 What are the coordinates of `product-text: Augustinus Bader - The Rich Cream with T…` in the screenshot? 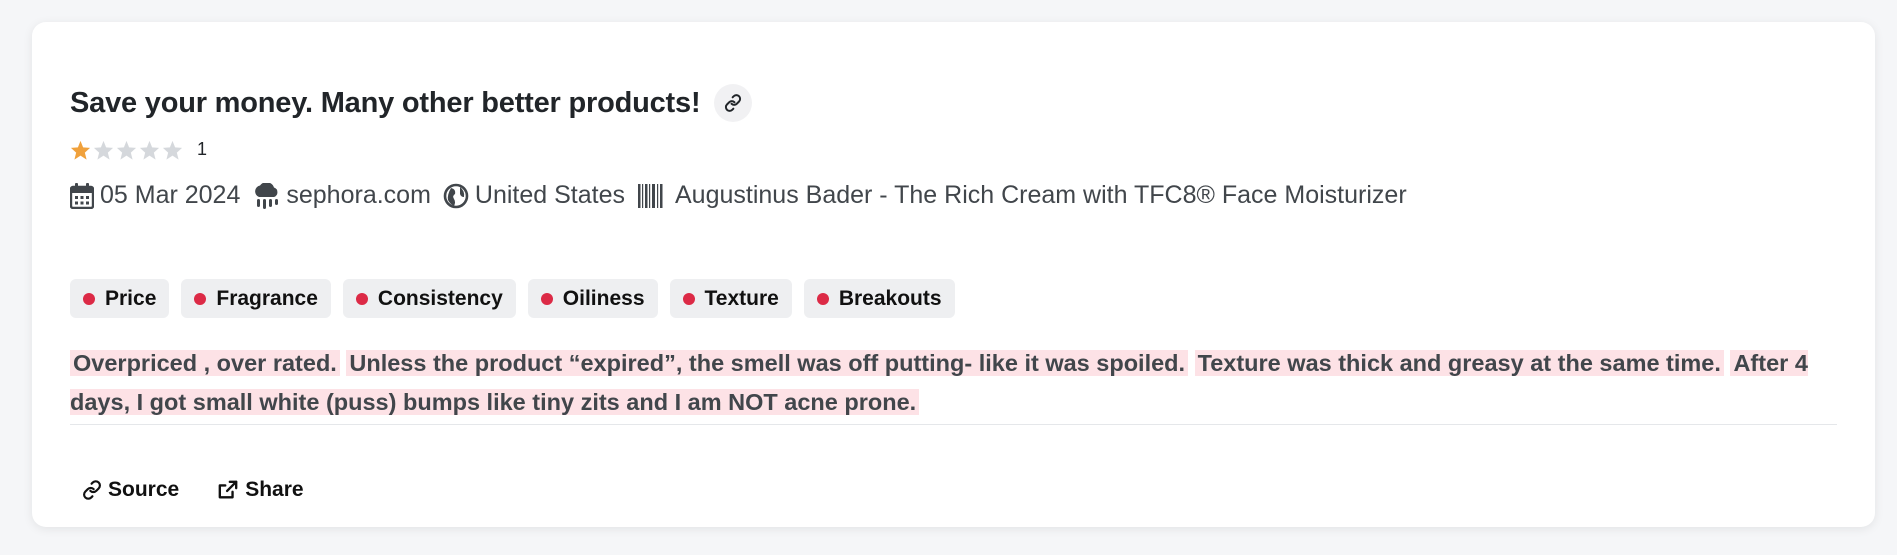 It's located at (1041, 195).